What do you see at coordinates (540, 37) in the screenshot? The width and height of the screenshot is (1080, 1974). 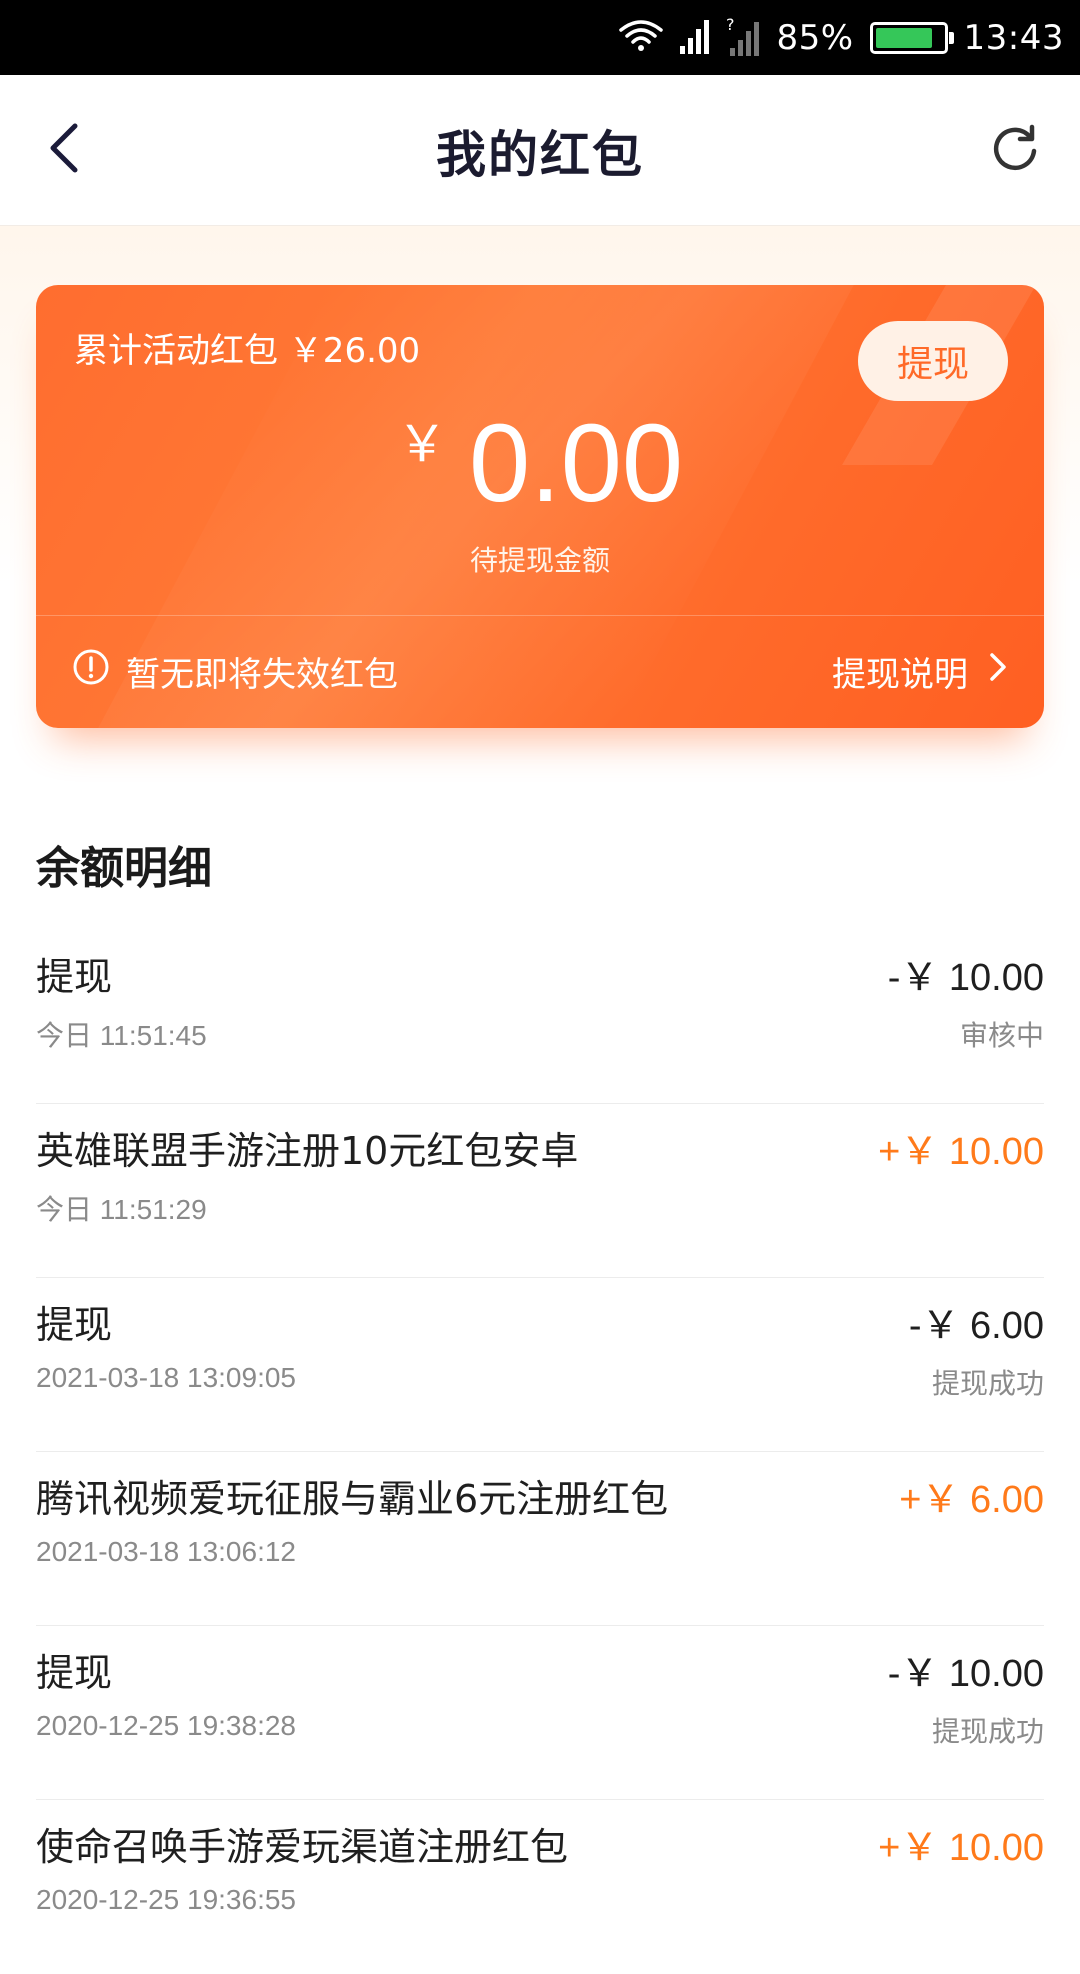 I see `status-bar: ? 85% 13:43` at bounding box center [540, 37].